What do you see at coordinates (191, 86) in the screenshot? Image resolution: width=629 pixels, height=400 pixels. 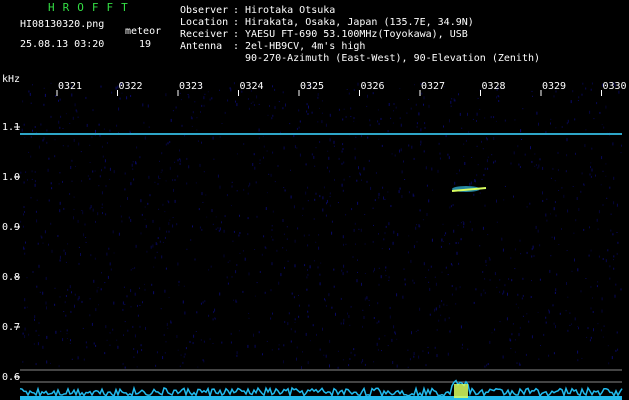 I see `x-tick-label: 0323` at bounding box center [191, 86].